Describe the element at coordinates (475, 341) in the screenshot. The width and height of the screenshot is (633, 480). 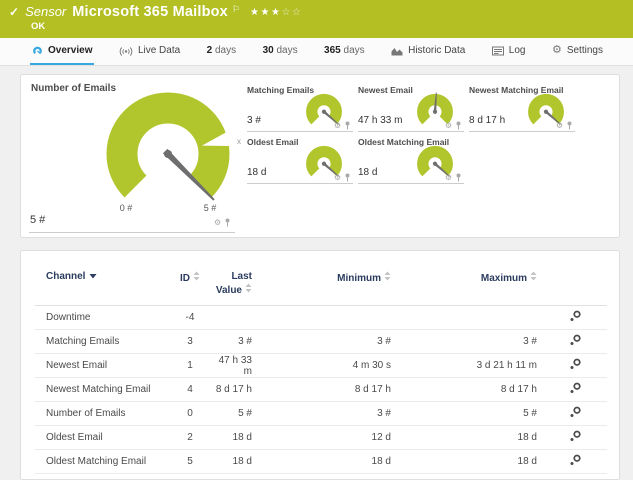
I see `cell-maximum: 3 #` at that location.